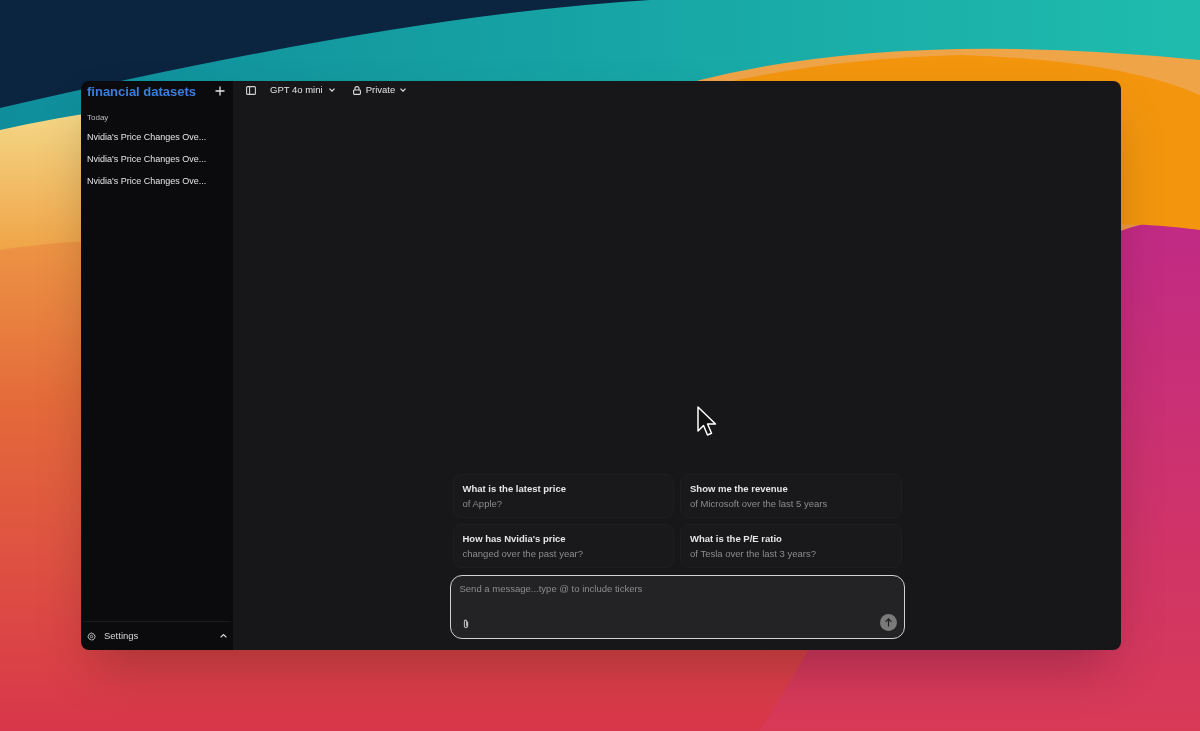 This screenshot has height=731, width=1200. I want to click on message-field: Send a message...type @ to include tickers, so click(677, 607).